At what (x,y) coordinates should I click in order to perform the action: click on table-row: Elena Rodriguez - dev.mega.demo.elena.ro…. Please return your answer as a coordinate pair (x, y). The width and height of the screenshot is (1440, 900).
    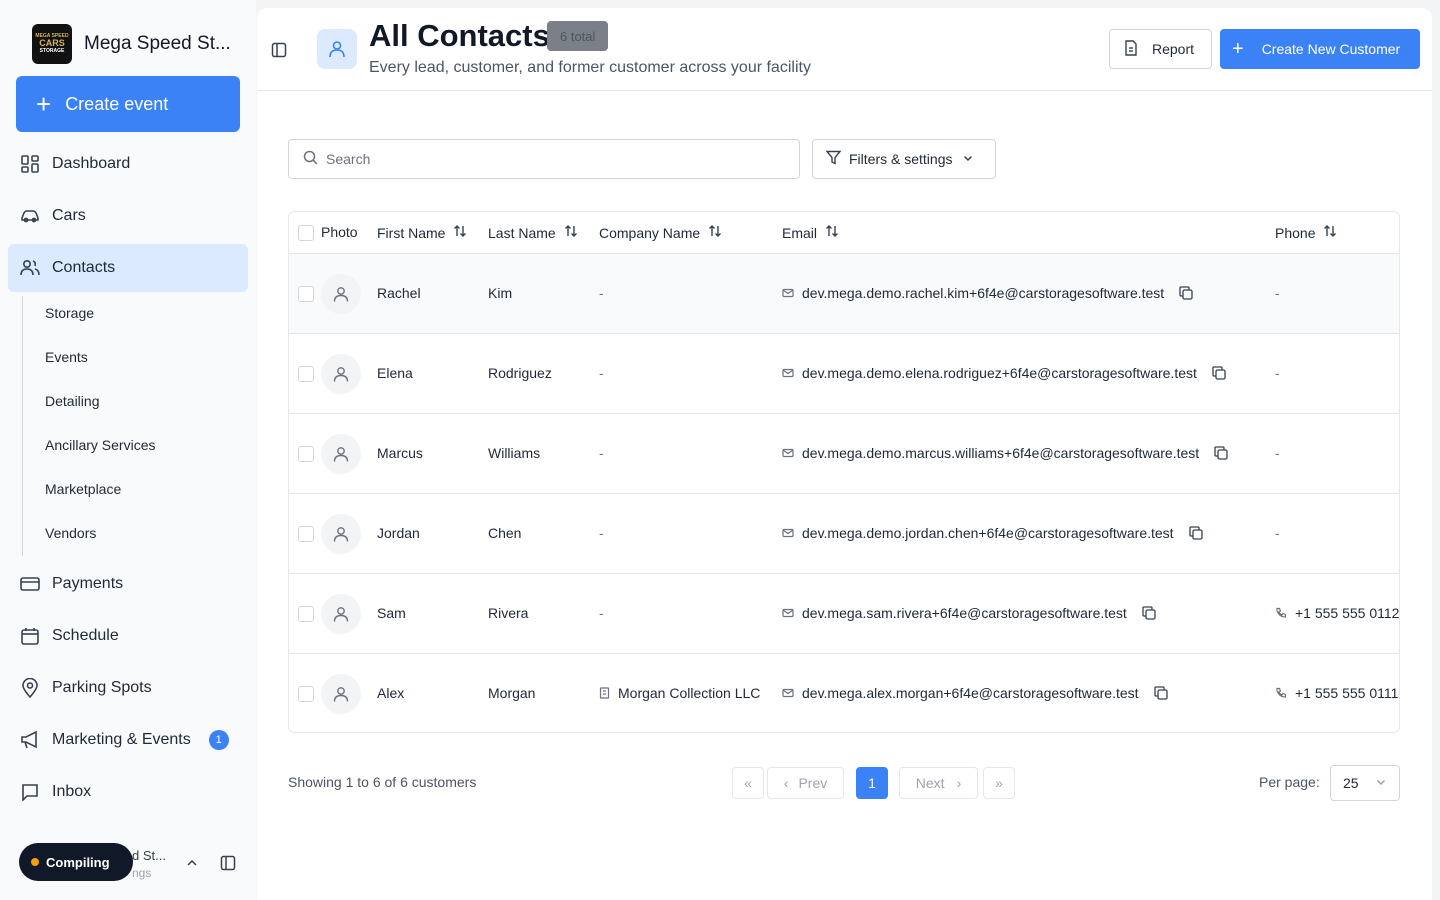
    Looking at the image, I should click on (844, 374).